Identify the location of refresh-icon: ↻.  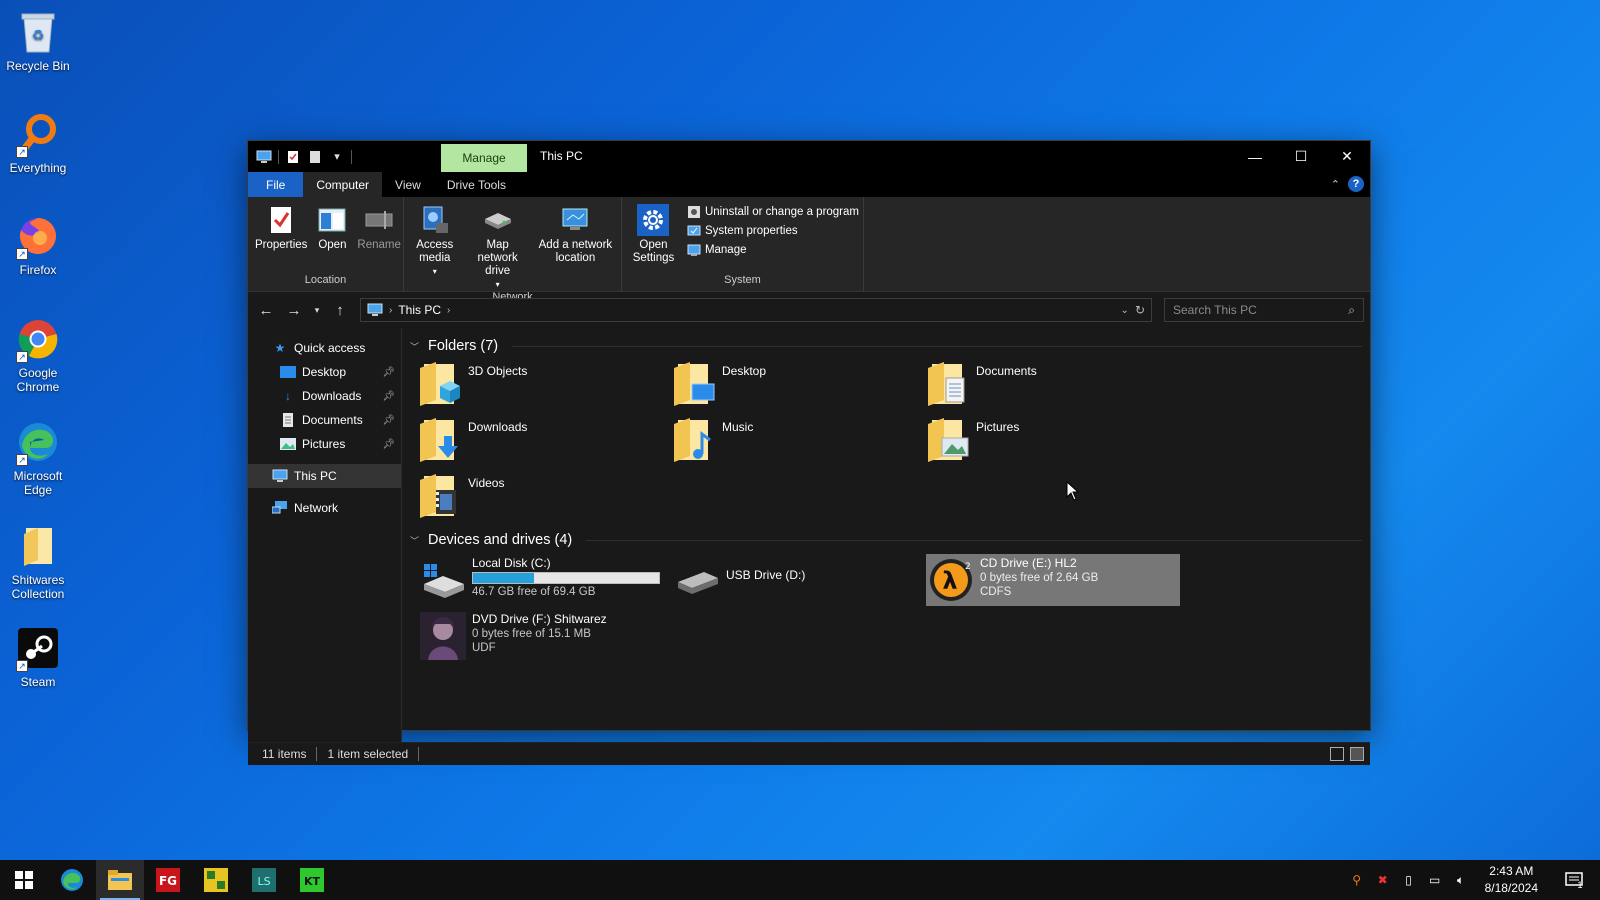
(1140, 310).